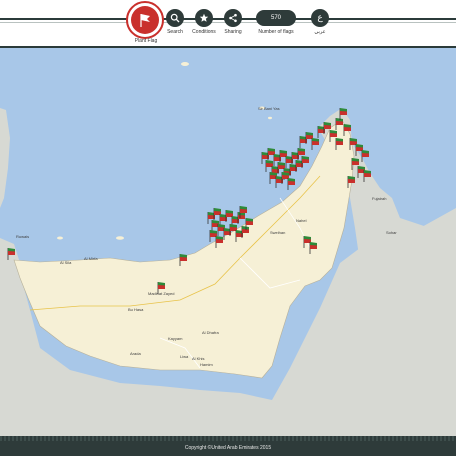  What do you see at coordinates (66, 262) in the screenshot?
I see `map-label-al-sila: Al Sila` at bounding box center [66, 262].